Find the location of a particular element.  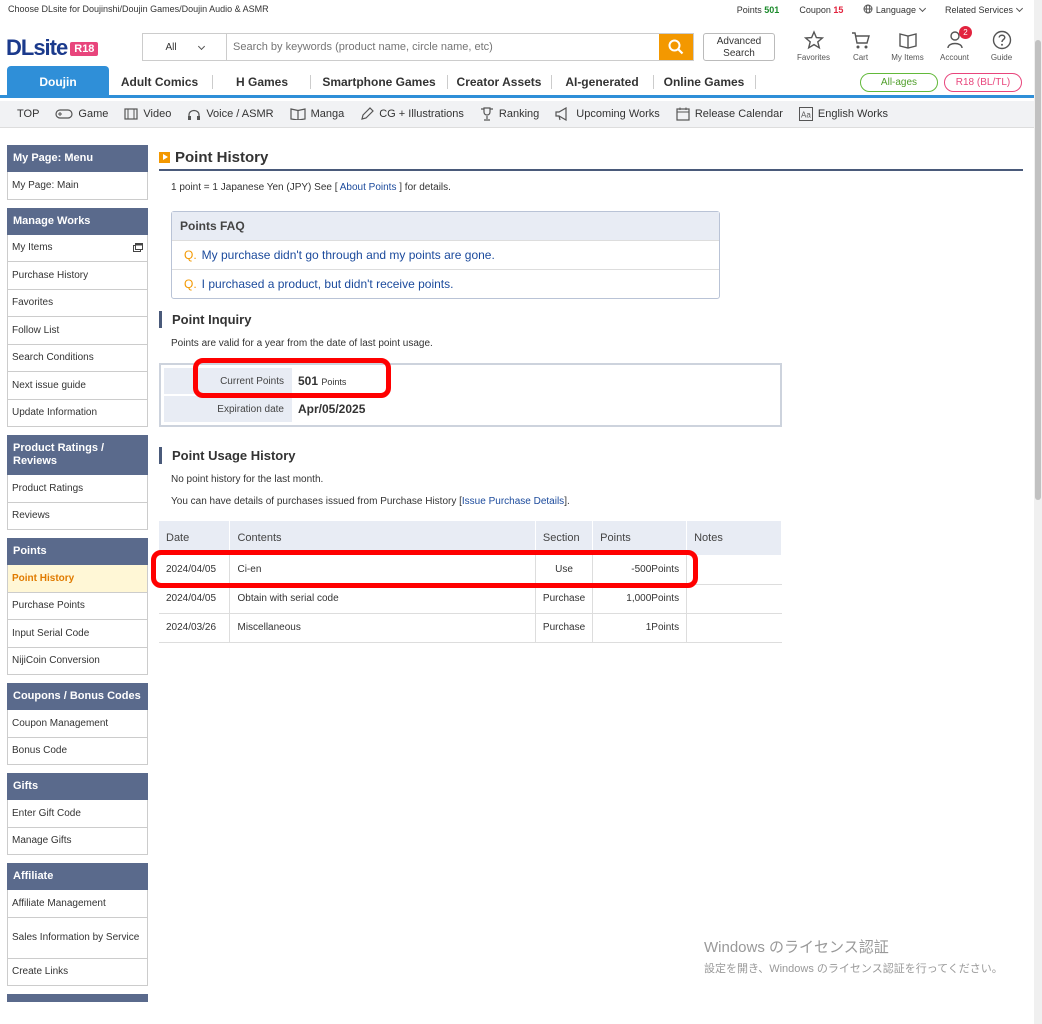

sidebar-heading: My Page: Menu is located at coordinates (77, 158).